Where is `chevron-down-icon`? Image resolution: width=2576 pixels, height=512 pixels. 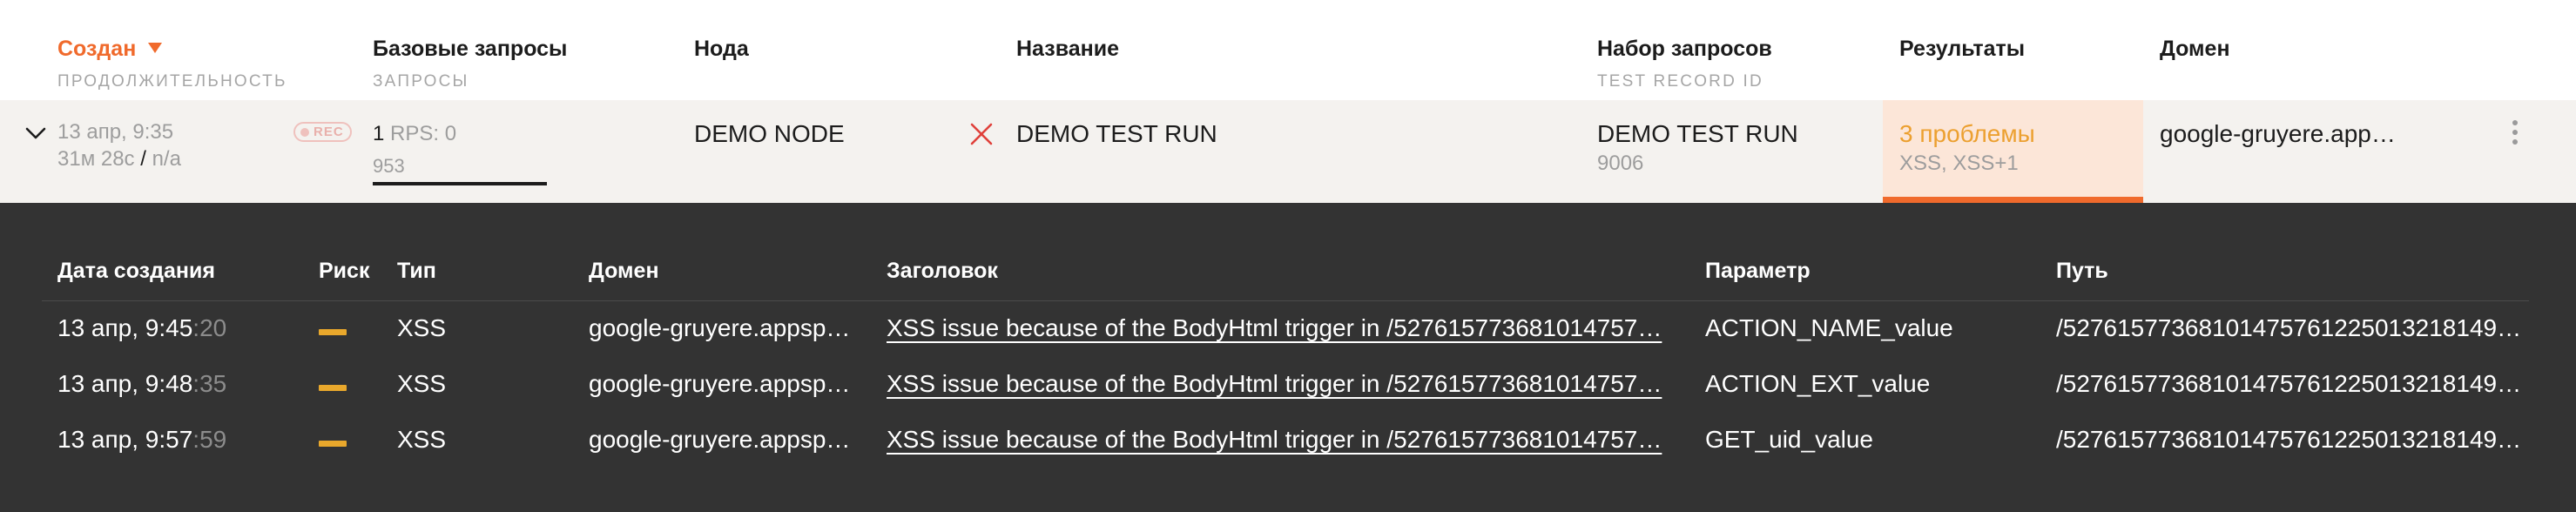
chevron-down-icon is located at coordinates (36, 133).